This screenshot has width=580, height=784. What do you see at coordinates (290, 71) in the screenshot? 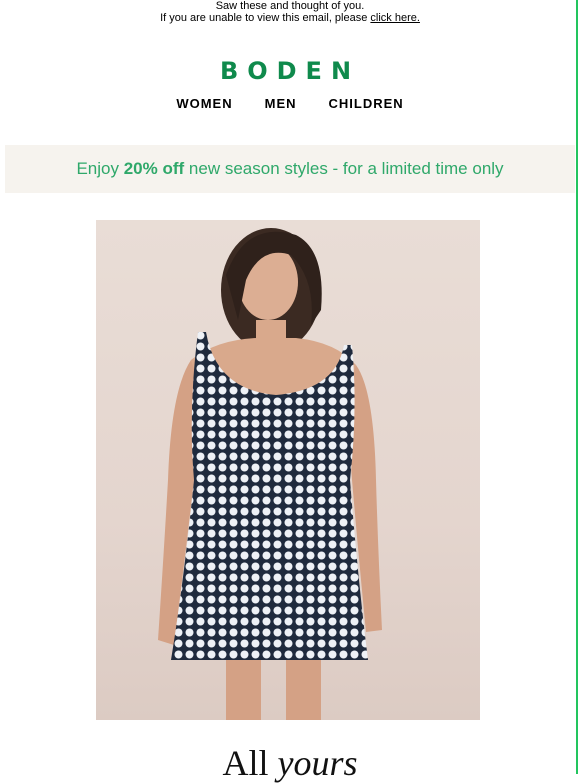
I see `boden-logo: BODEN` at bounding box center [290, 71].